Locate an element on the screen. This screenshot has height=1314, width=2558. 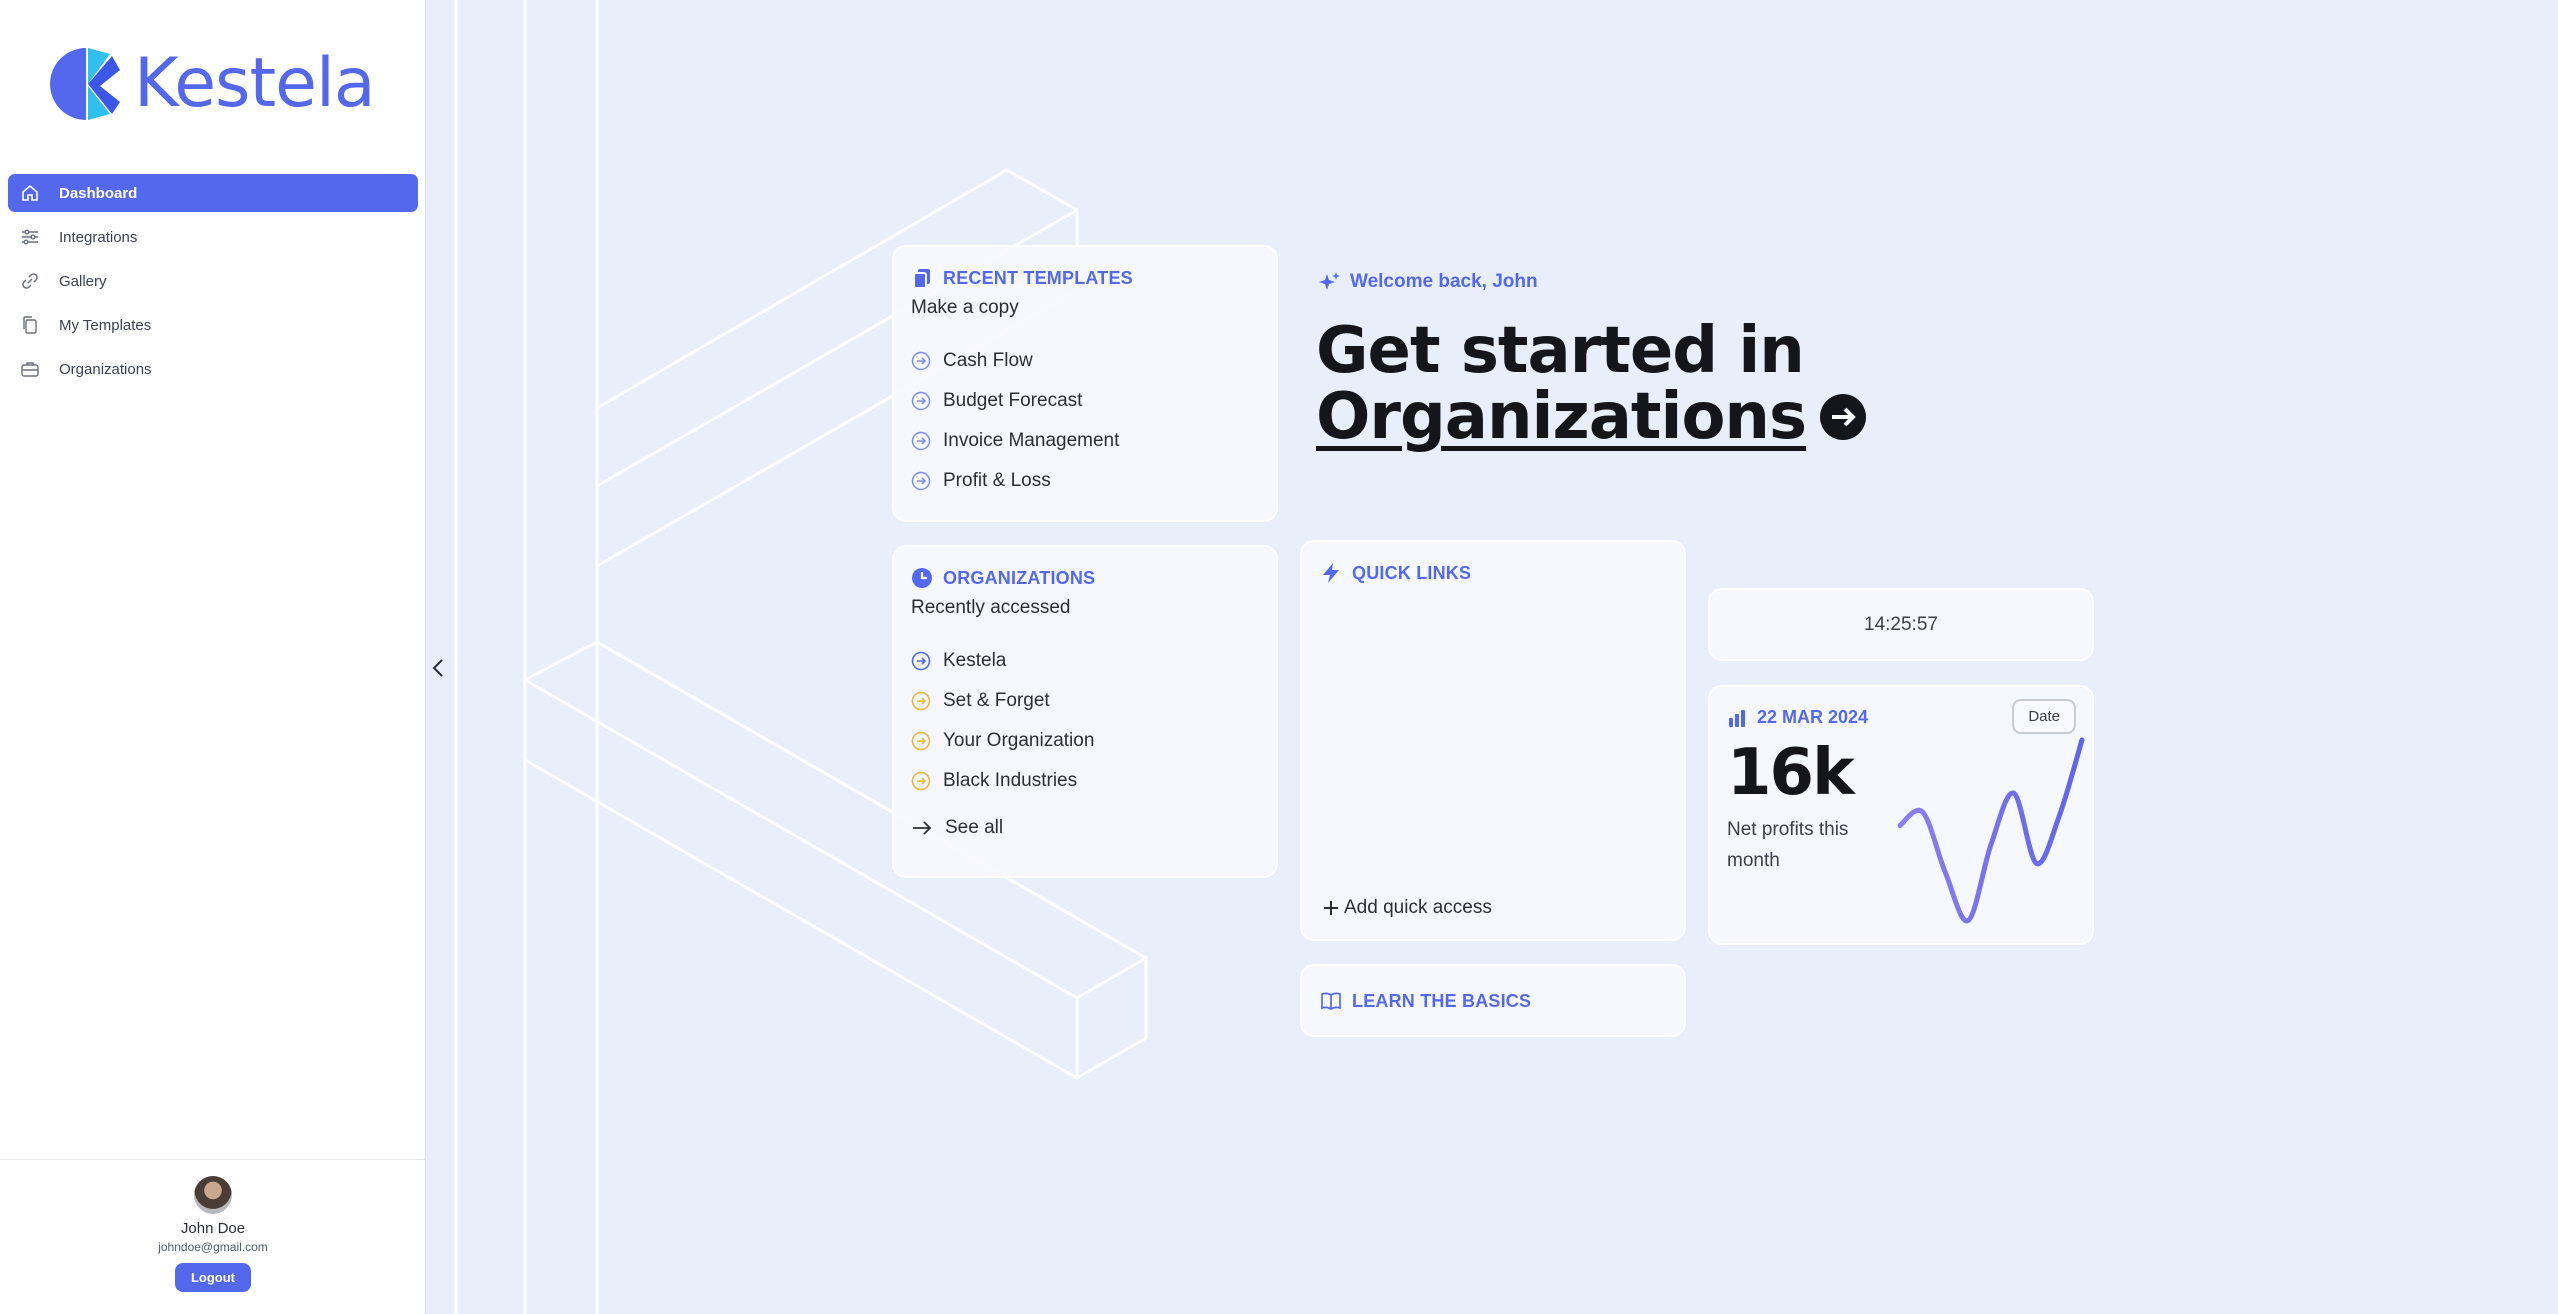
logout-button: Logout is located at coordinates (213, 1277).